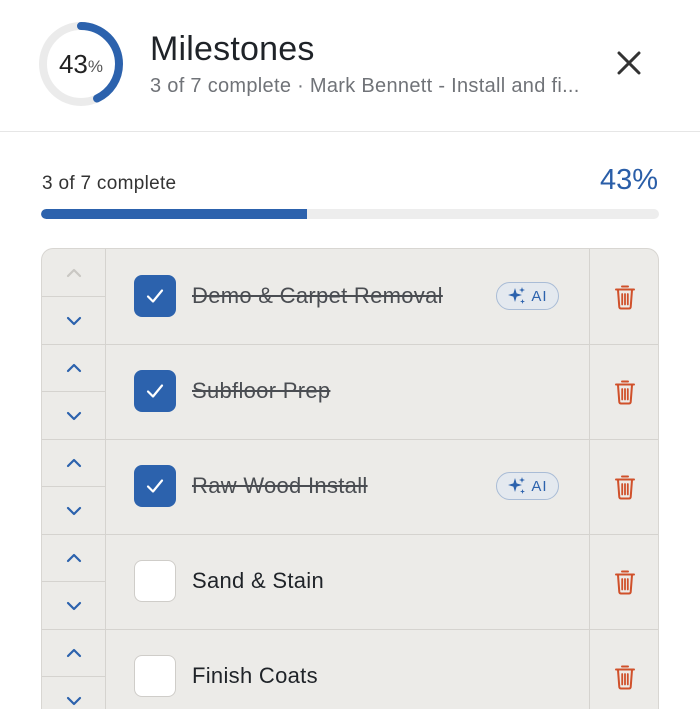 The image size is (700, 709). I want to click on milestone-row: Subfloor Prep, so click(350, 392).